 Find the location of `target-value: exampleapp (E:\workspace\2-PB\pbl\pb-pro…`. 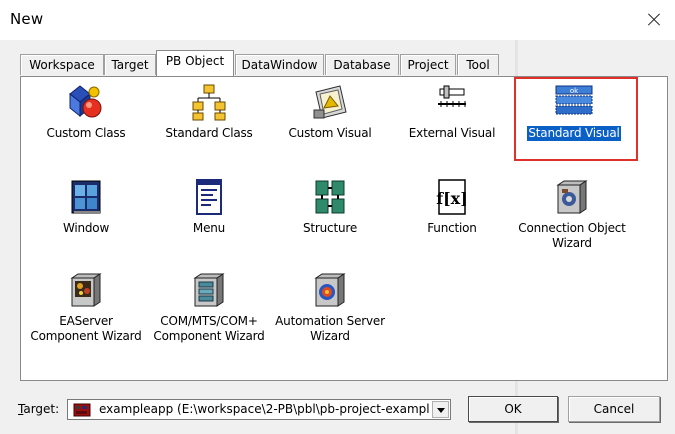

target-value: exampleapp (E:\workspace\2-PB\pbl\pb-pro… is located at coordinates (264, 409).